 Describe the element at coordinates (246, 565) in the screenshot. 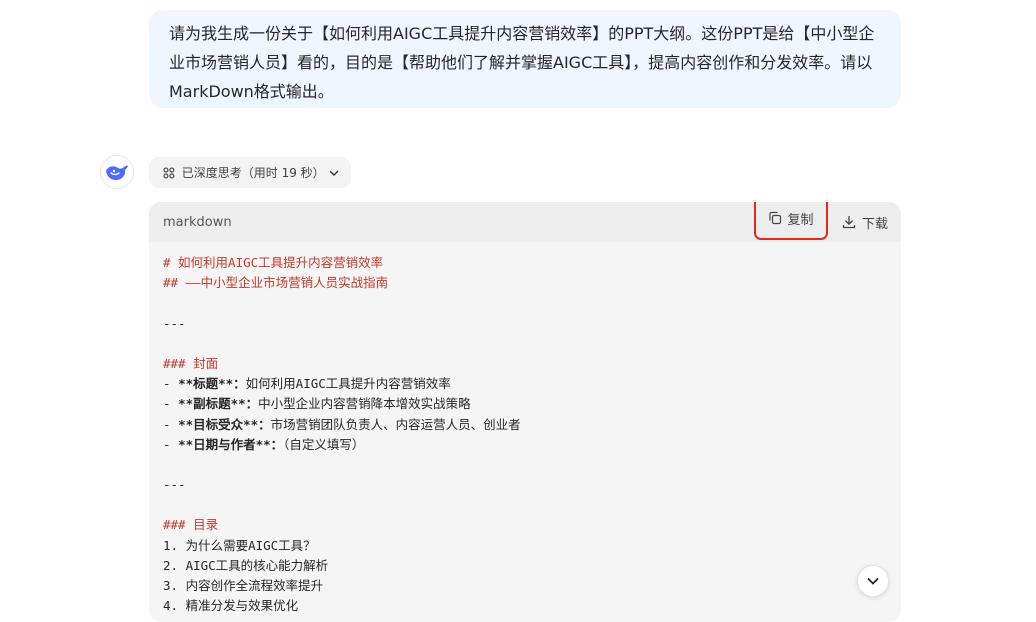

I see `code-text: 2. AIGC工具的核心能力解析` at that location.